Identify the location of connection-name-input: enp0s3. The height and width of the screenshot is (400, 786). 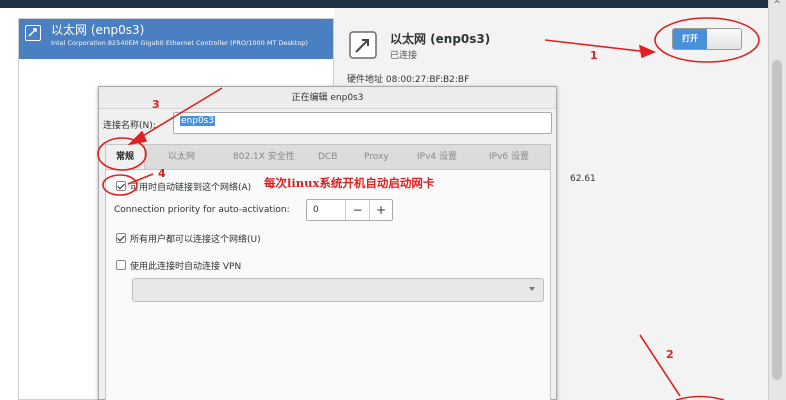
(362, 123).